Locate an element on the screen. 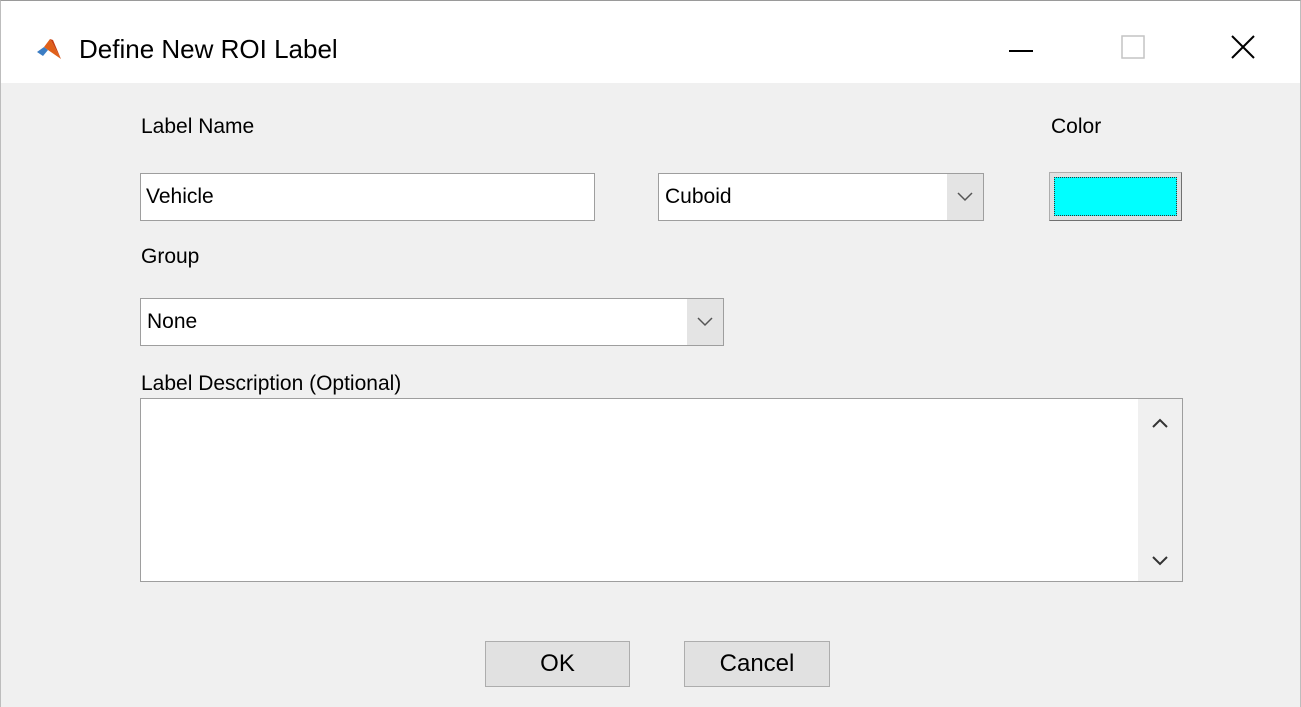  label-type-select: Cuboid is located at coordinates (821, 197).